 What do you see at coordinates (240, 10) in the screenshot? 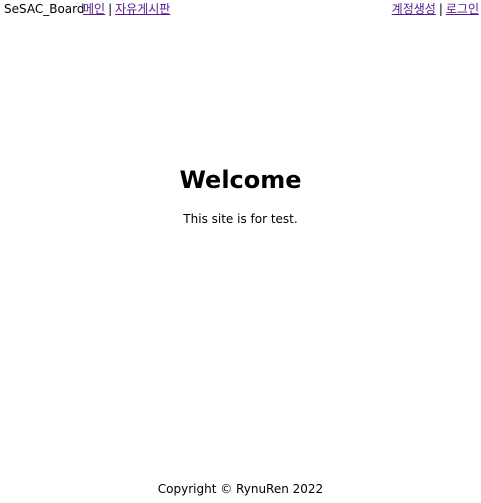
I see `top-navigation-bar: SeSAC_Board 메인 | 자유게시판 계정생성 | 로그인` at bounding box center [240, 10].